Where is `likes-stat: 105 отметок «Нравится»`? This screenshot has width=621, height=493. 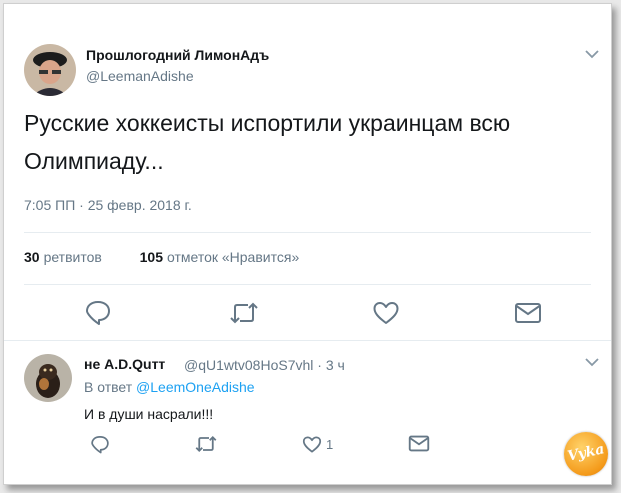
likes-stat: 105 отметок «Нравится» is located at coordinates (220, 257).